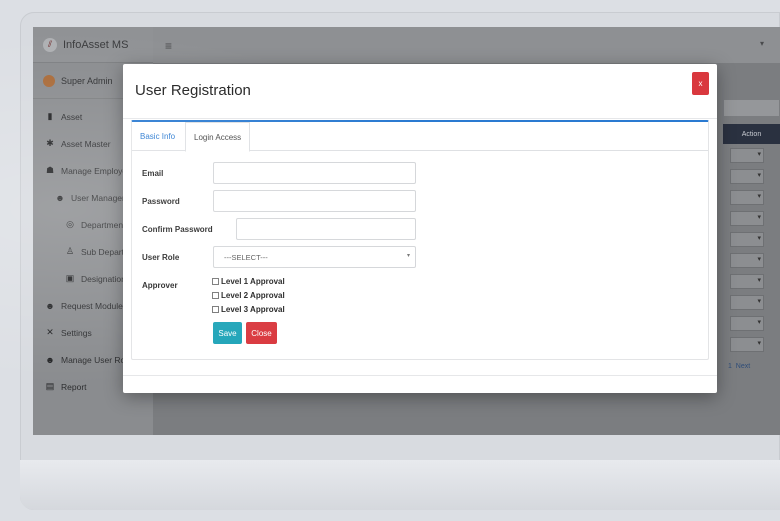 This screenshot has height=521, width=780. What do you see at coordinates (70, 251) in the screenshot?
I see `person-icon: ♙` at bounding box center [70, 251].